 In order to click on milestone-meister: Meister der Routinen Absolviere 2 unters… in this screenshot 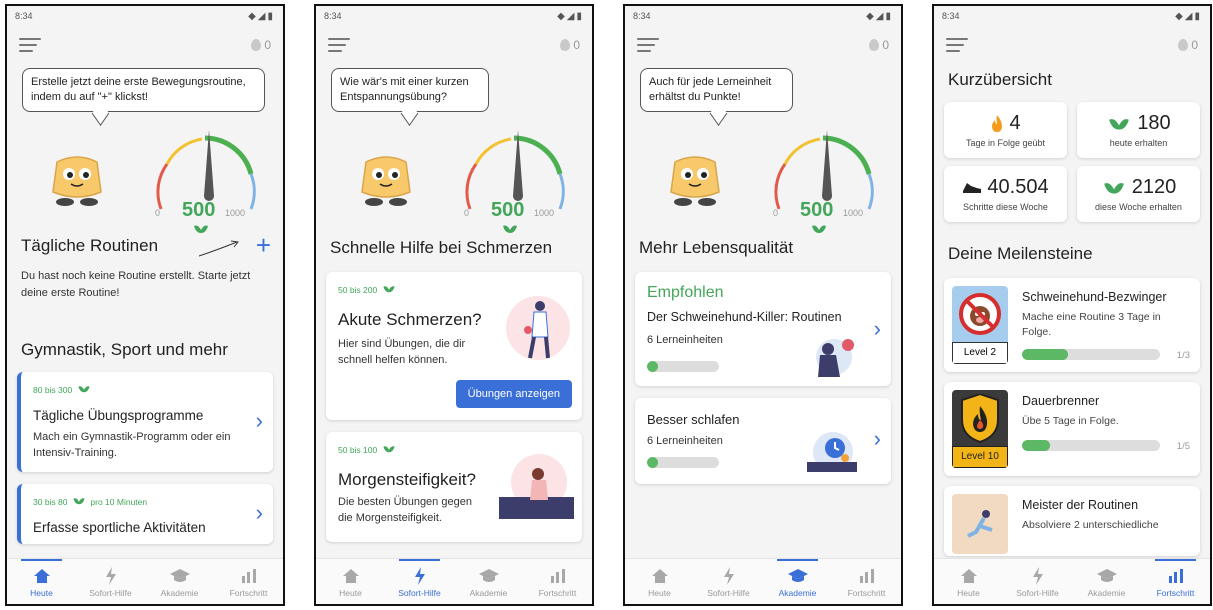, I will do `click(1072, 521)`.